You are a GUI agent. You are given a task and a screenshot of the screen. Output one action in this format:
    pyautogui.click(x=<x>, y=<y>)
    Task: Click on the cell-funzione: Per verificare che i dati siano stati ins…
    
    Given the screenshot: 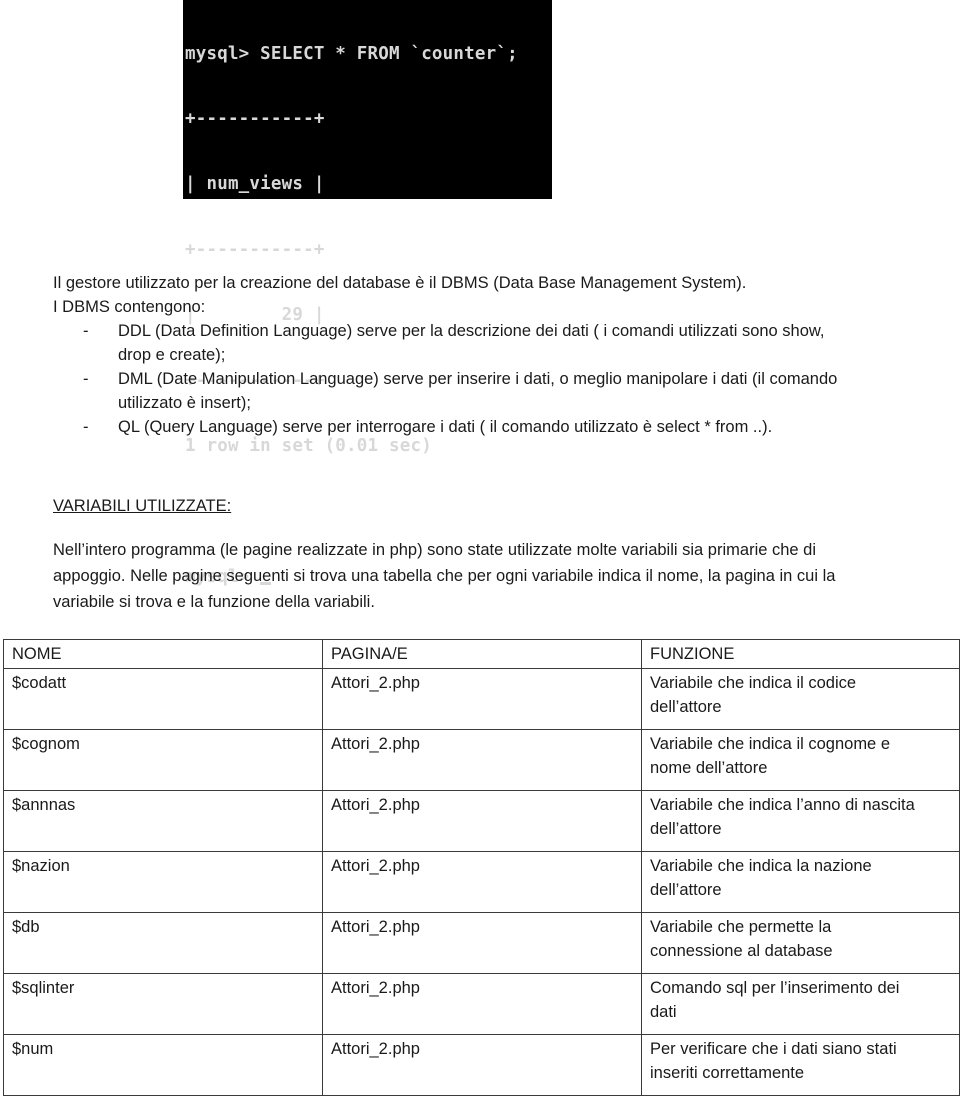 What is the action you would take?
    pyautogui.click(x=800, y=1065)
    